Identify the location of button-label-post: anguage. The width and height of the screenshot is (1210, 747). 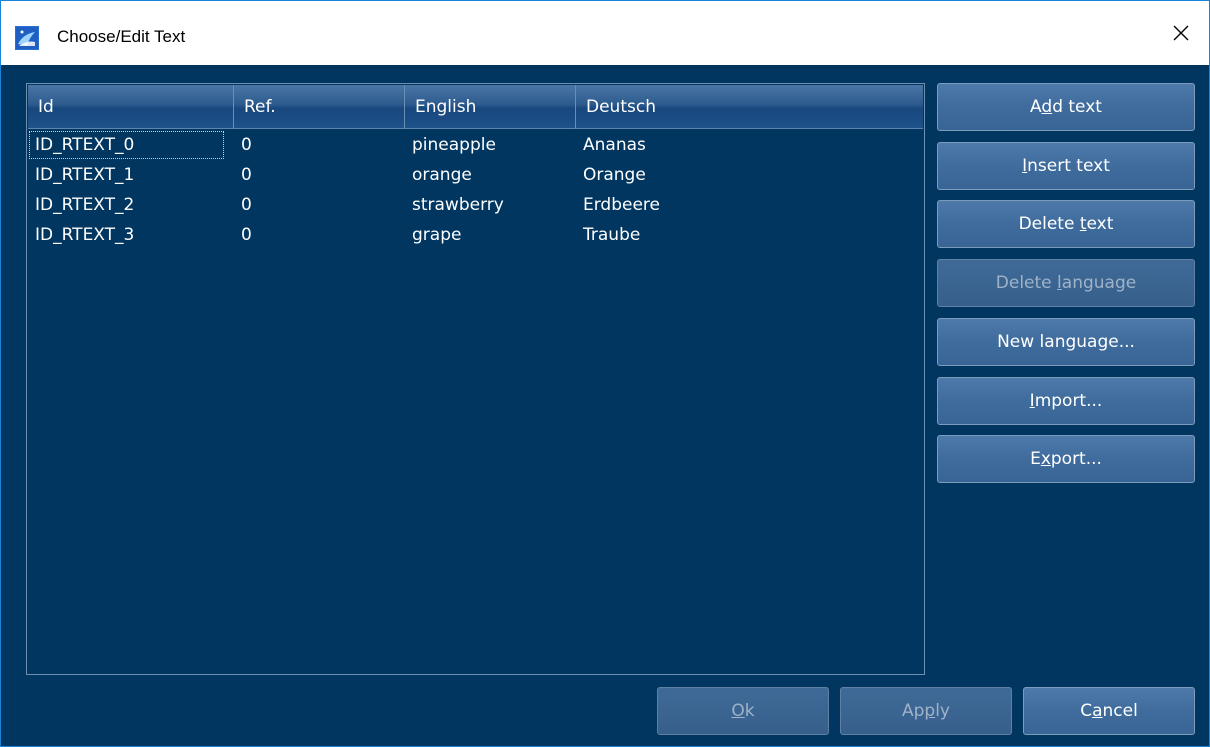
(1099, 283).